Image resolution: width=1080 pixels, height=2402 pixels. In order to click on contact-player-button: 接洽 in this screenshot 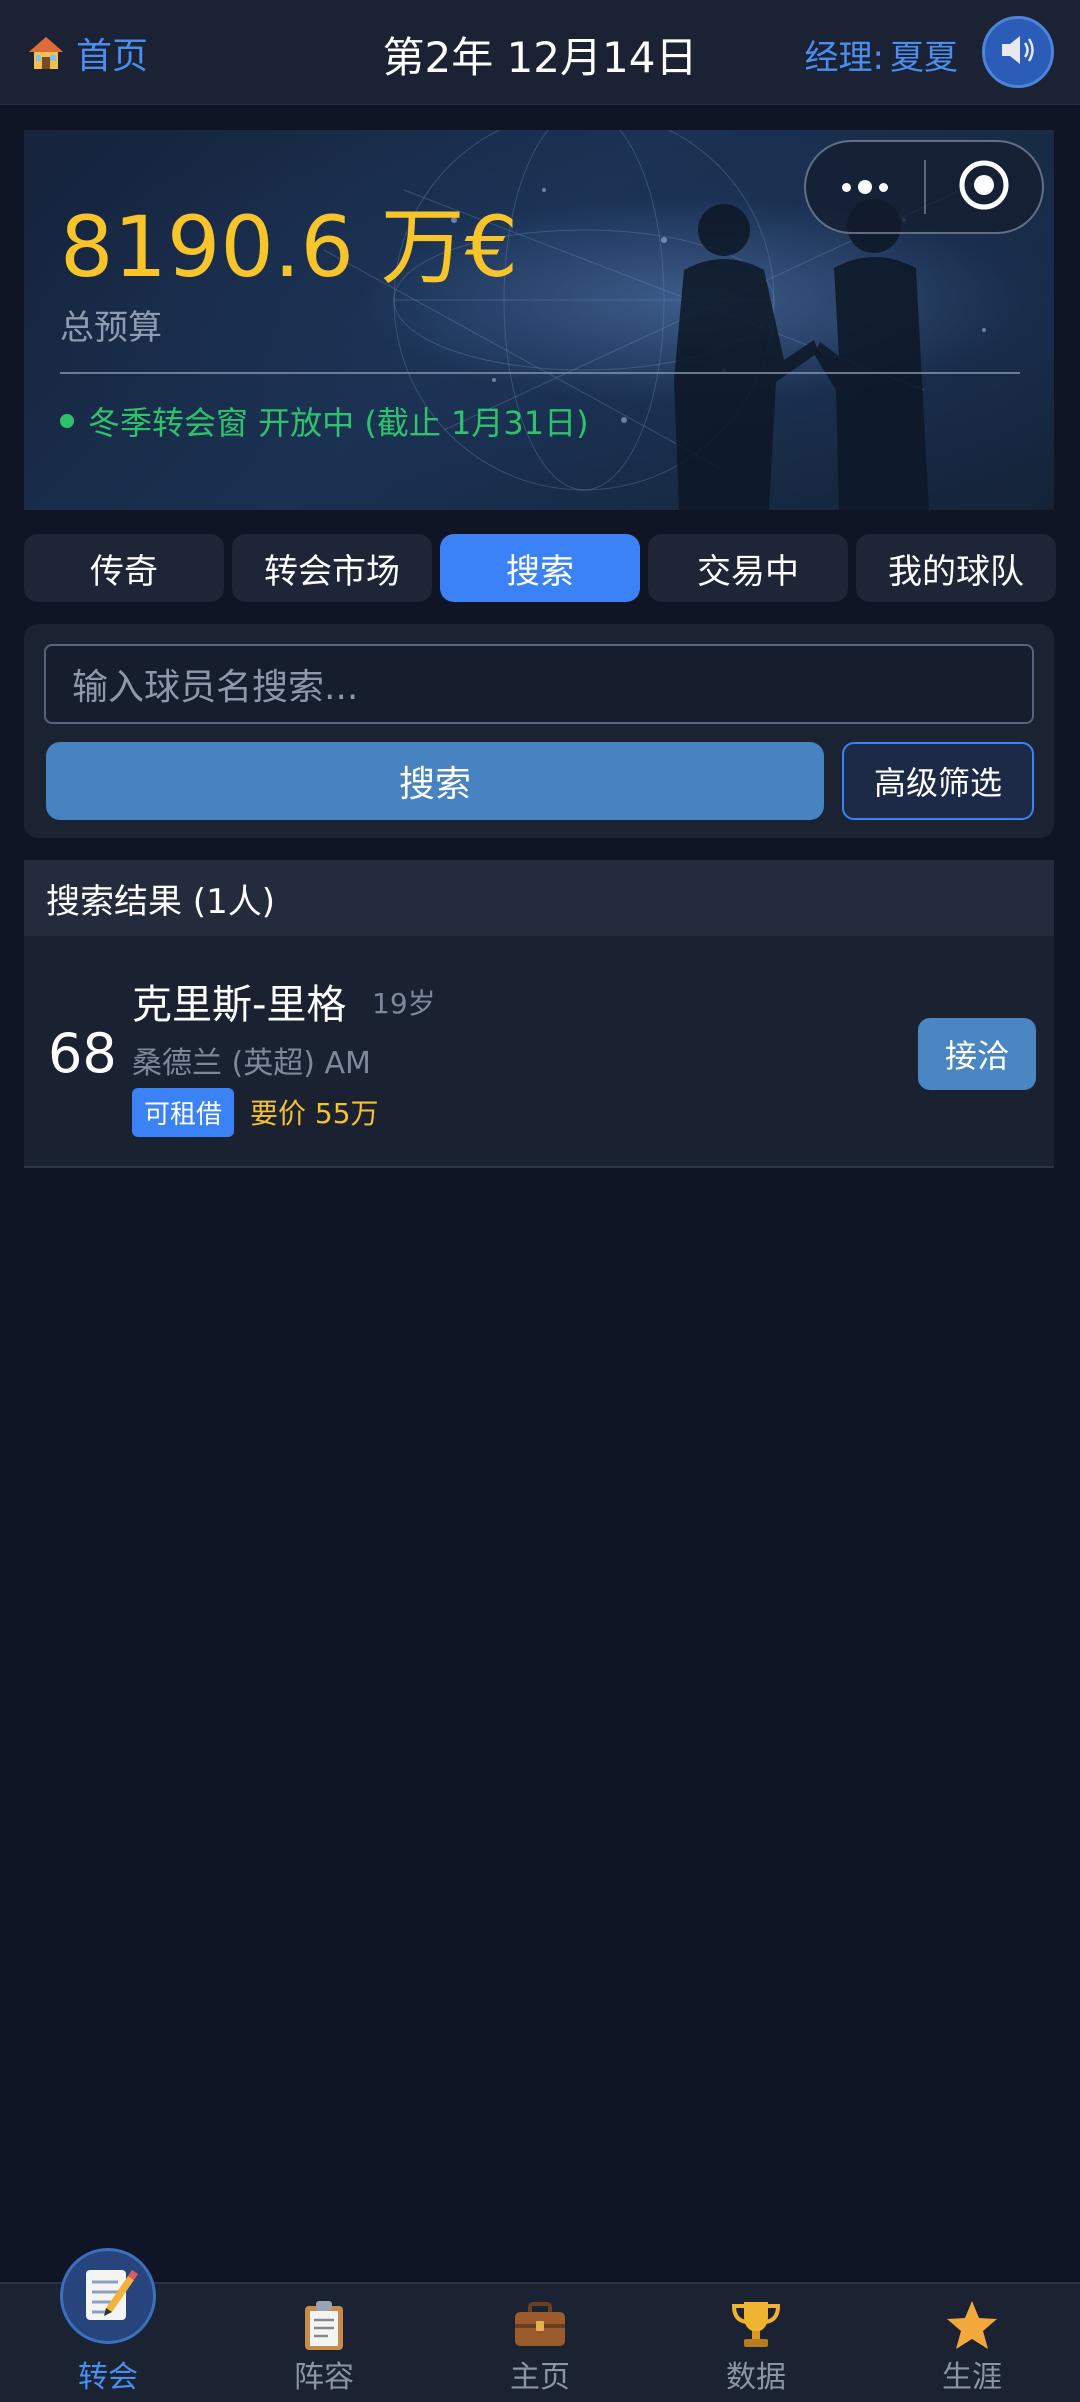, I will do `click(977, 1054)`.